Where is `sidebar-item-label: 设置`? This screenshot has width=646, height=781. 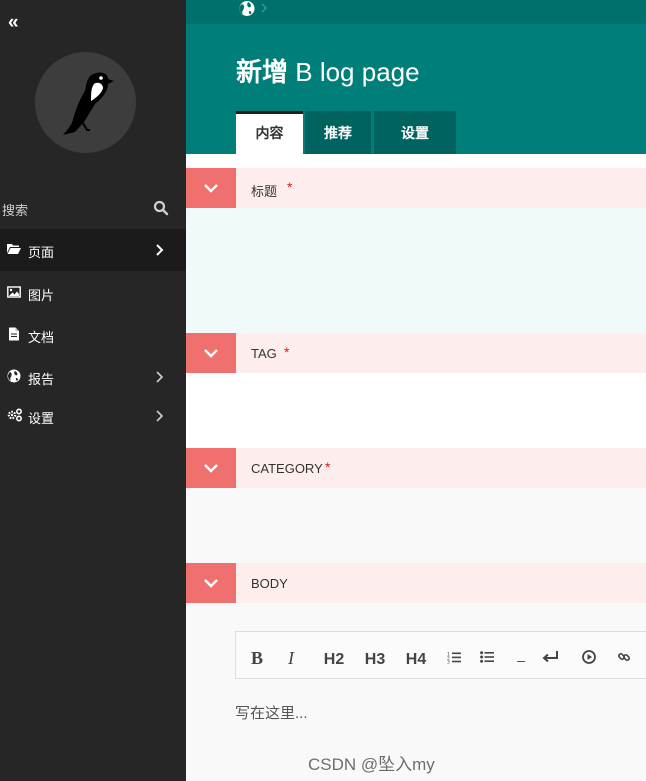 sidebar-item-label: 设置 is located at coordinates (41, 418).